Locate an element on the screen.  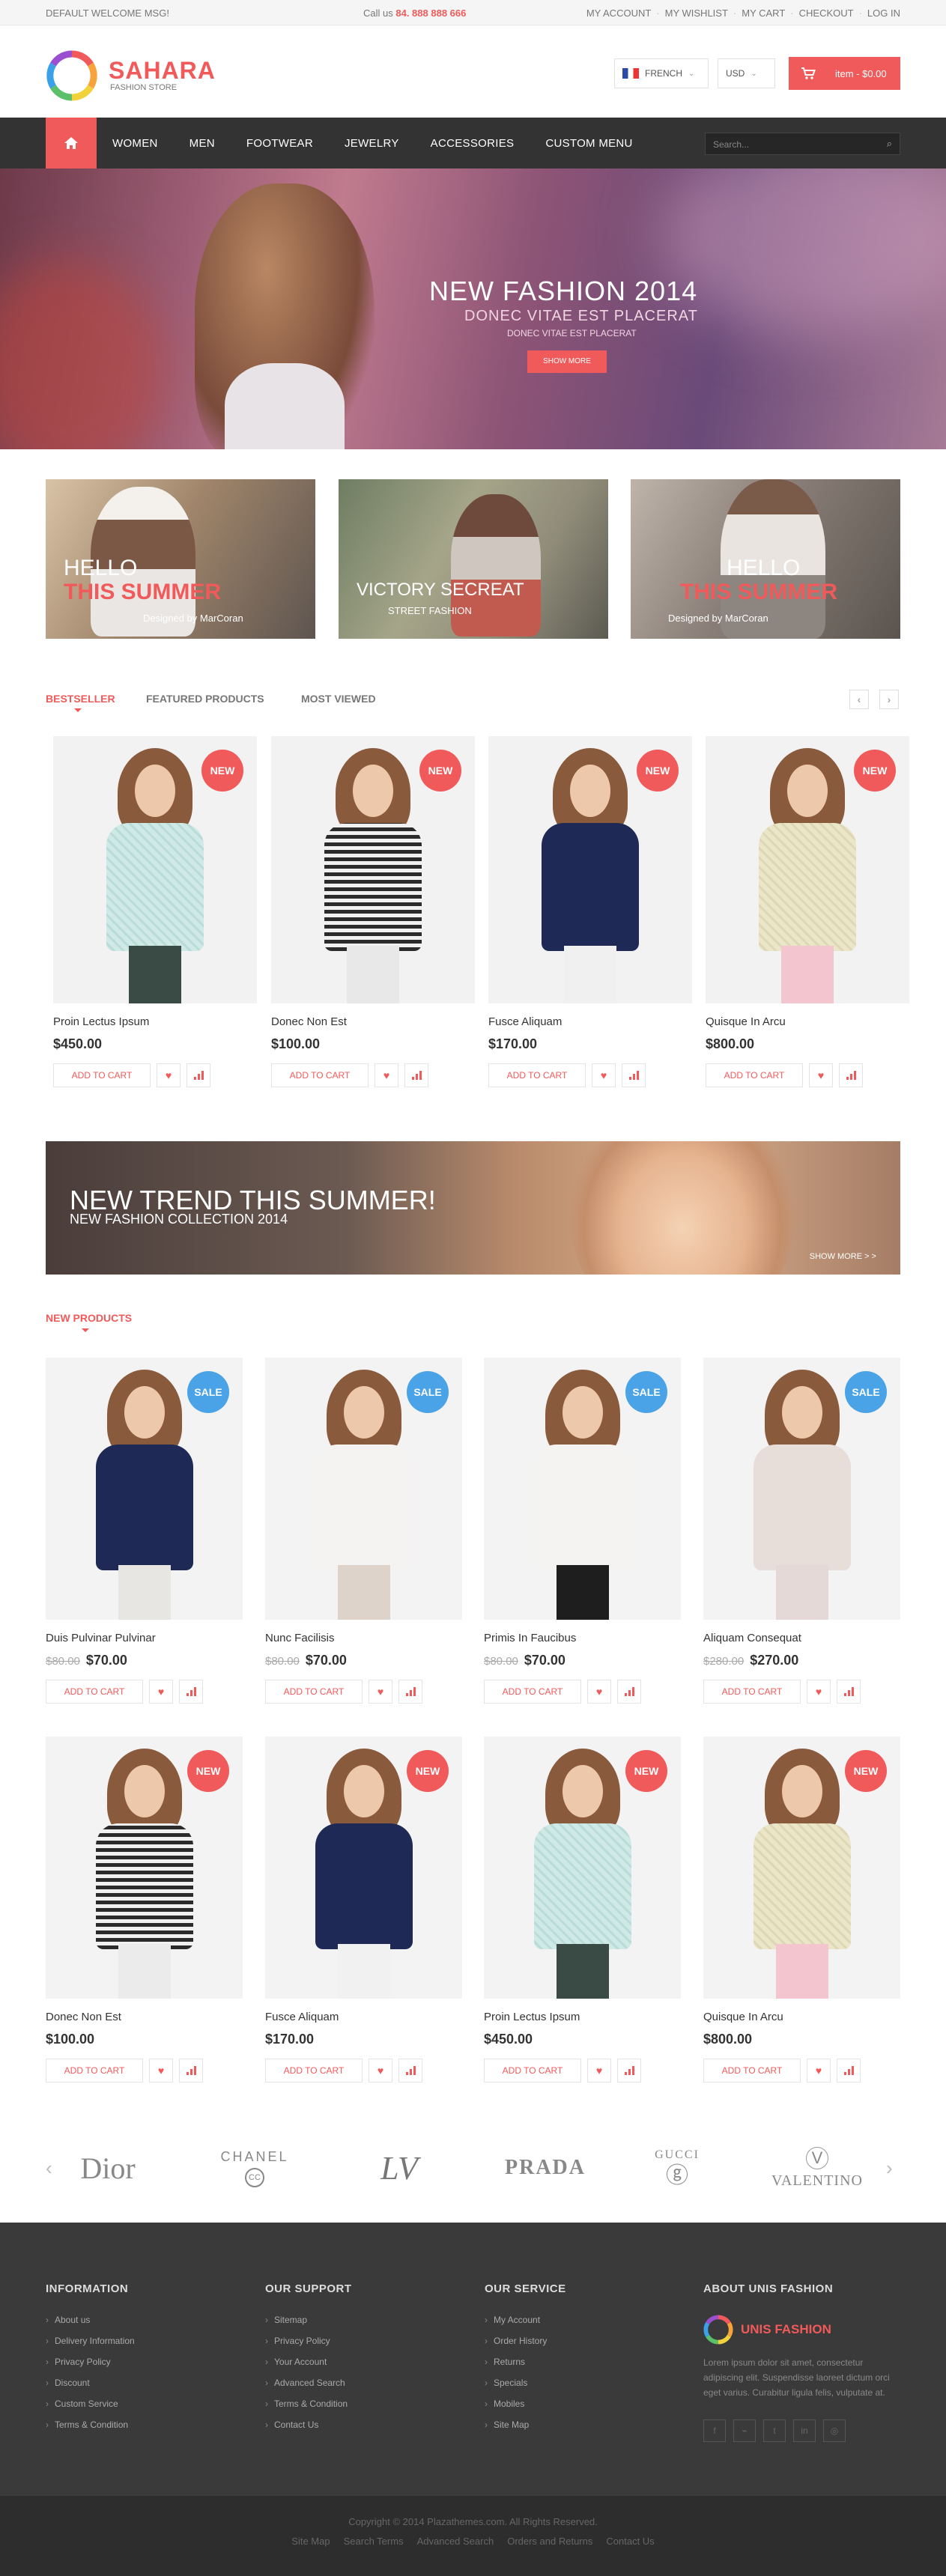
bottom-link-contact-us: Contact Us is located at coordinates (630, 2541).